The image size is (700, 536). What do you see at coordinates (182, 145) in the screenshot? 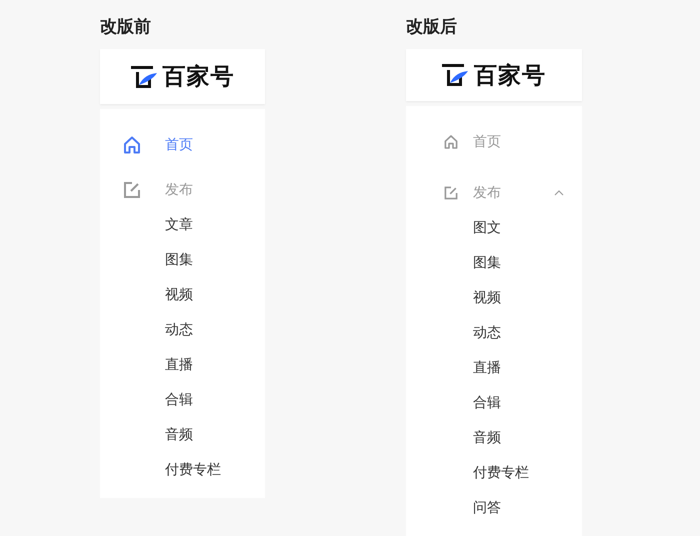
I see `menu-item: 首页` at bounding box center [182, 145].